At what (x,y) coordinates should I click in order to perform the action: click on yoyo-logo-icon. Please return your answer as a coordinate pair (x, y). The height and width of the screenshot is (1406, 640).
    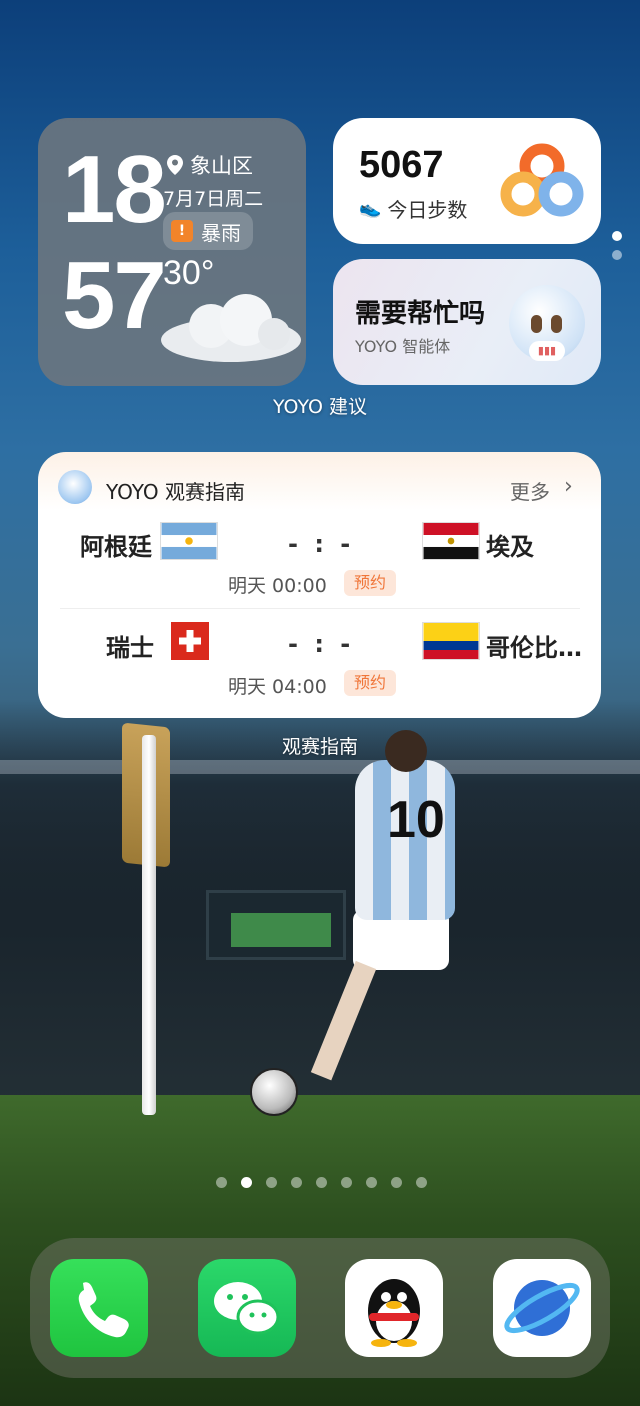
    Looking at the image, I should click on (75, 487).